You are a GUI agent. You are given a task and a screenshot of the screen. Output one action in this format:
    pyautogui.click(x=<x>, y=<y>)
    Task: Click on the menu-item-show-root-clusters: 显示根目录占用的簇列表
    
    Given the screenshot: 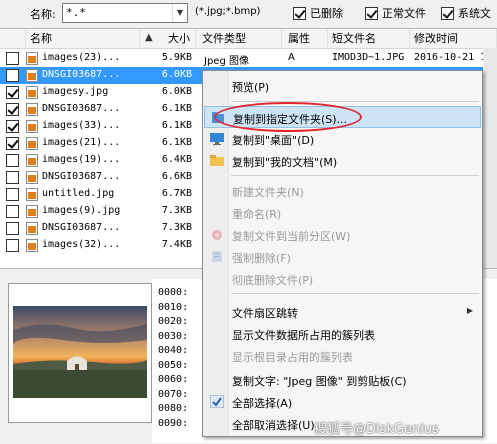 What is the action you would take?
    pyautogui.click(x=342, y=356)
    